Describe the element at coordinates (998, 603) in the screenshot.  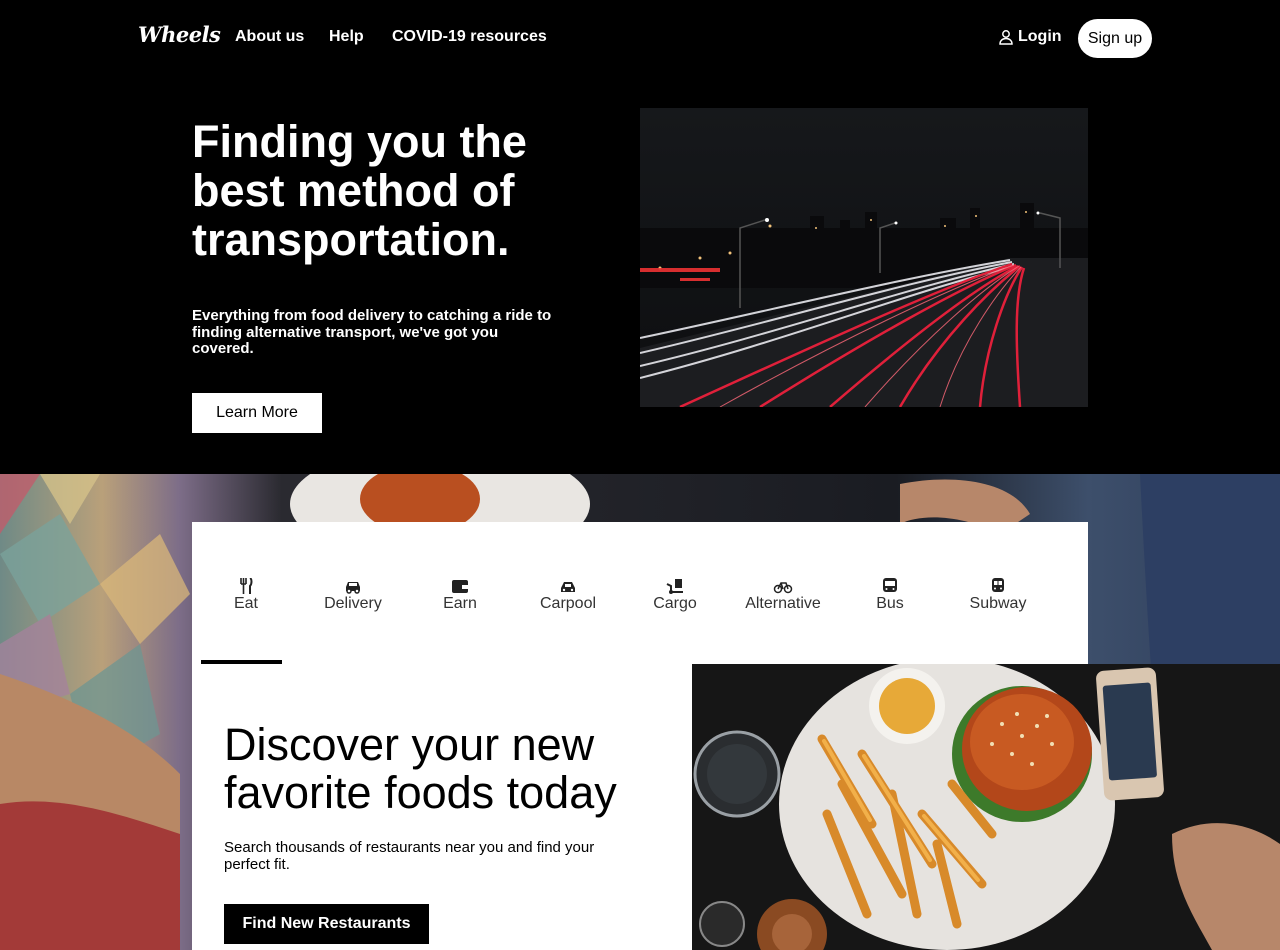
I see `tab-label: Subway` at that location.